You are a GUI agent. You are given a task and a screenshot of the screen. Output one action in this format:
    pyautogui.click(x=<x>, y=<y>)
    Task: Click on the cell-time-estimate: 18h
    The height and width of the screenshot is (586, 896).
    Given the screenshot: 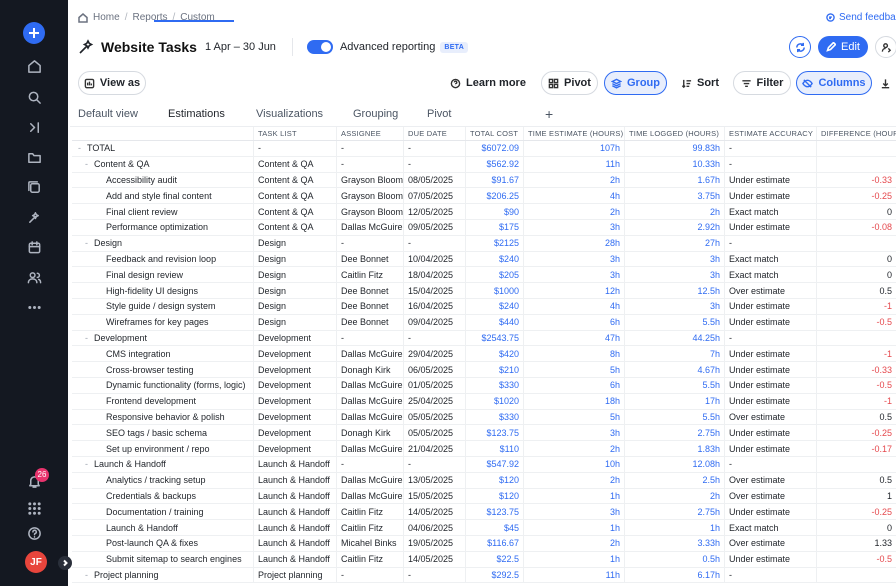 What is the action you would take?
    pyautogui.click(x=574, y=401)
    